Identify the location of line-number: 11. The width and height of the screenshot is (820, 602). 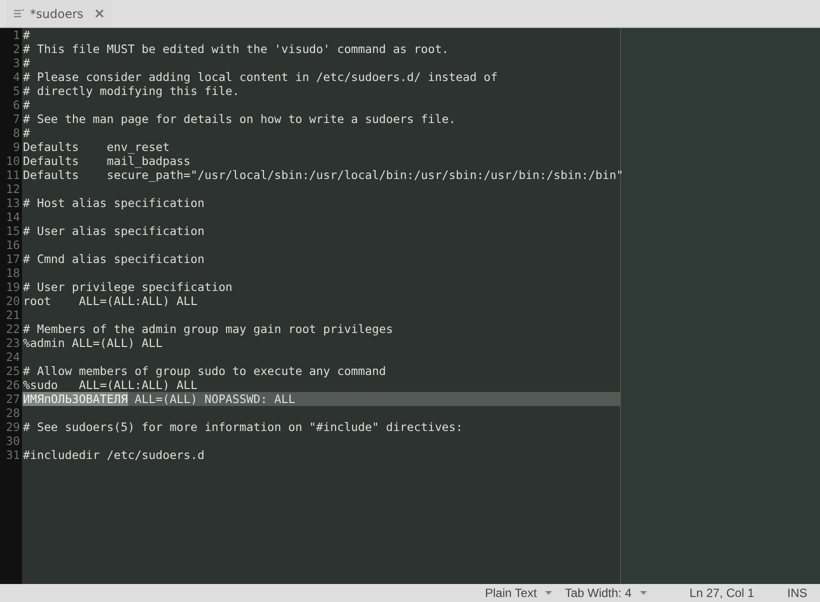
(11, 175).